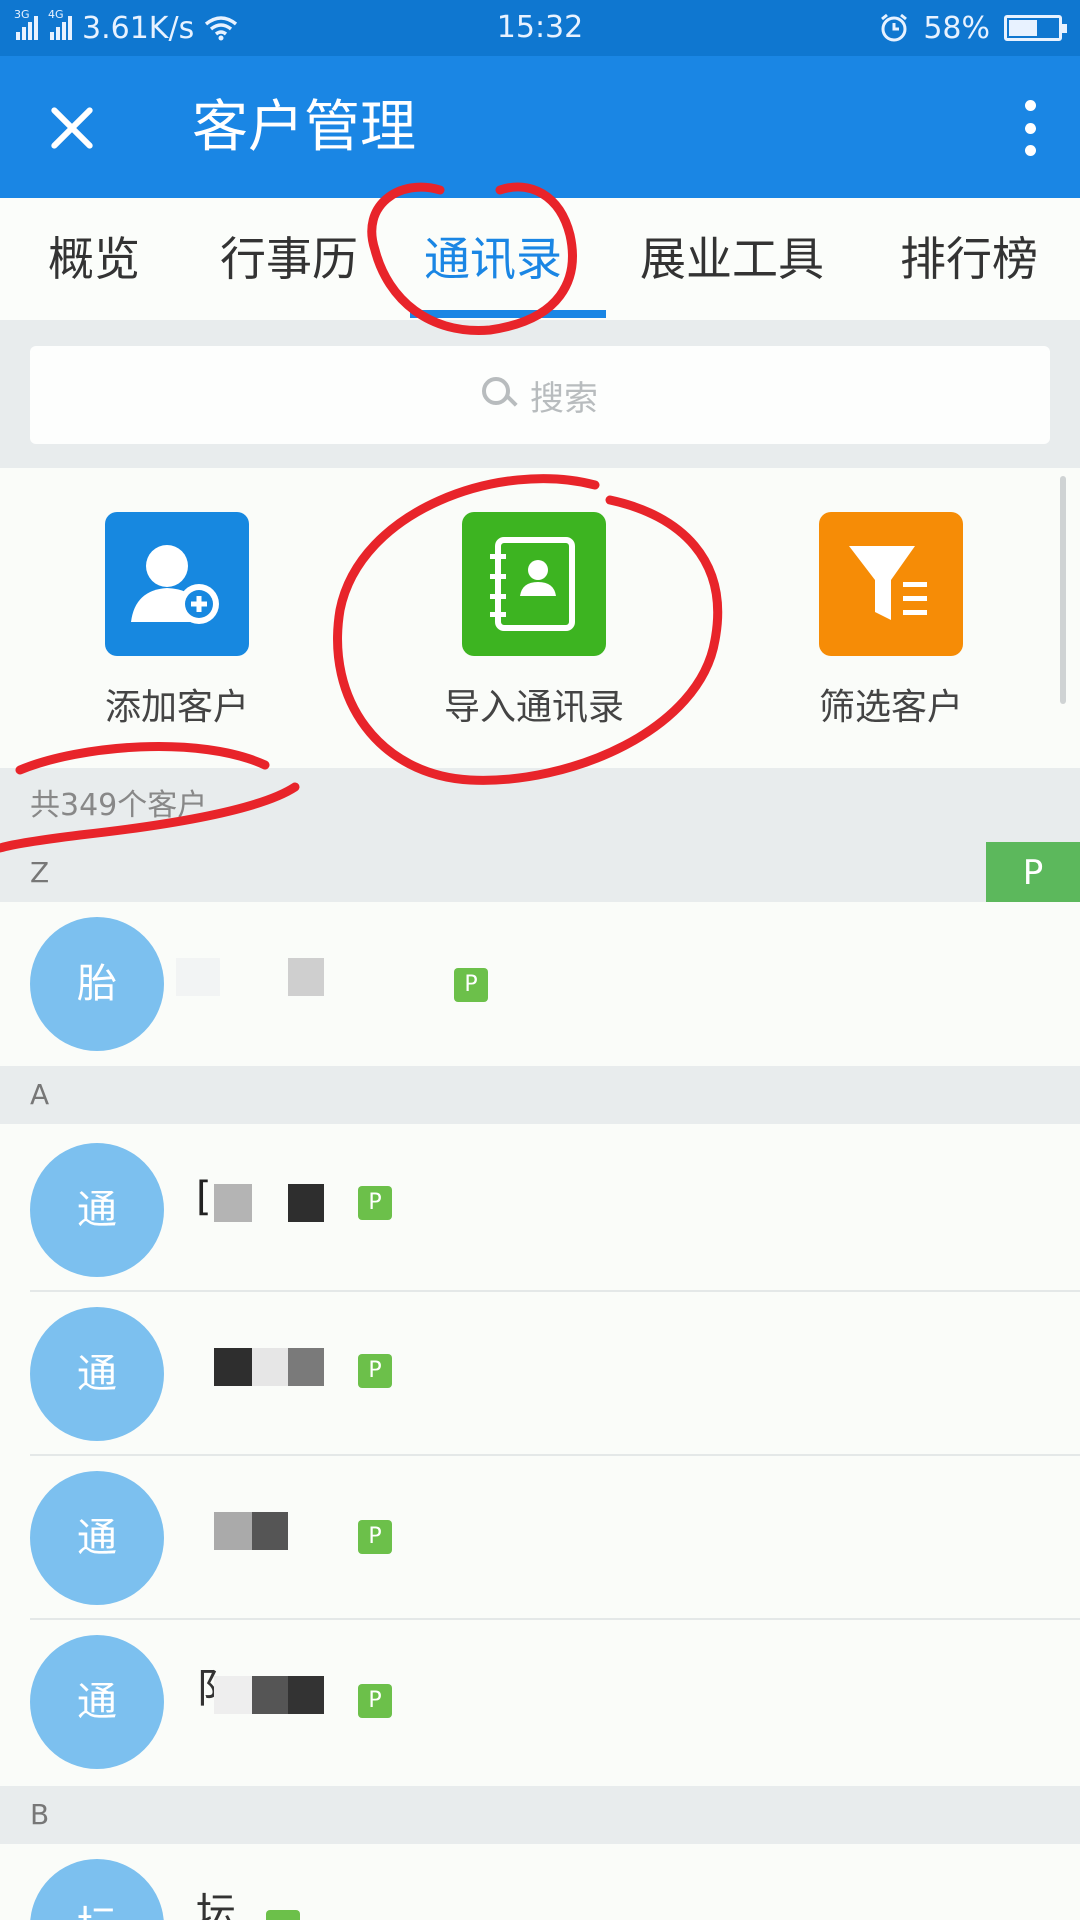  I want to click on import-contacts-button: 导入通讯录, so click(534, 621).